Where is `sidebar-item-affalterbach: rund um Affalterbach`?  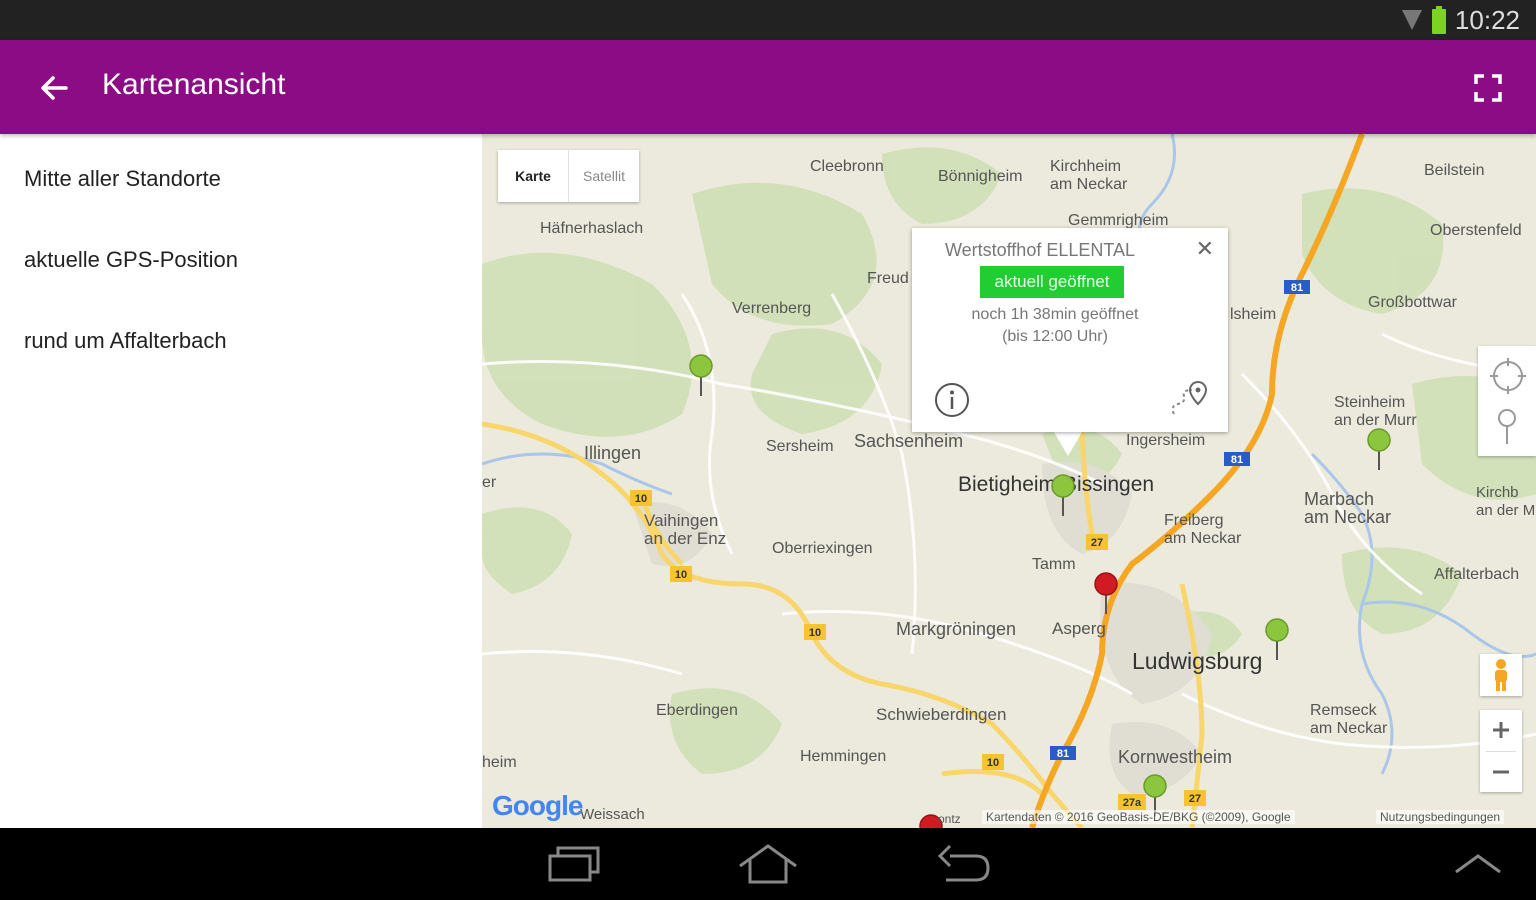 sidebar-item-affalterbach: rund um Affalterbach is located at coordinates (241, 340).